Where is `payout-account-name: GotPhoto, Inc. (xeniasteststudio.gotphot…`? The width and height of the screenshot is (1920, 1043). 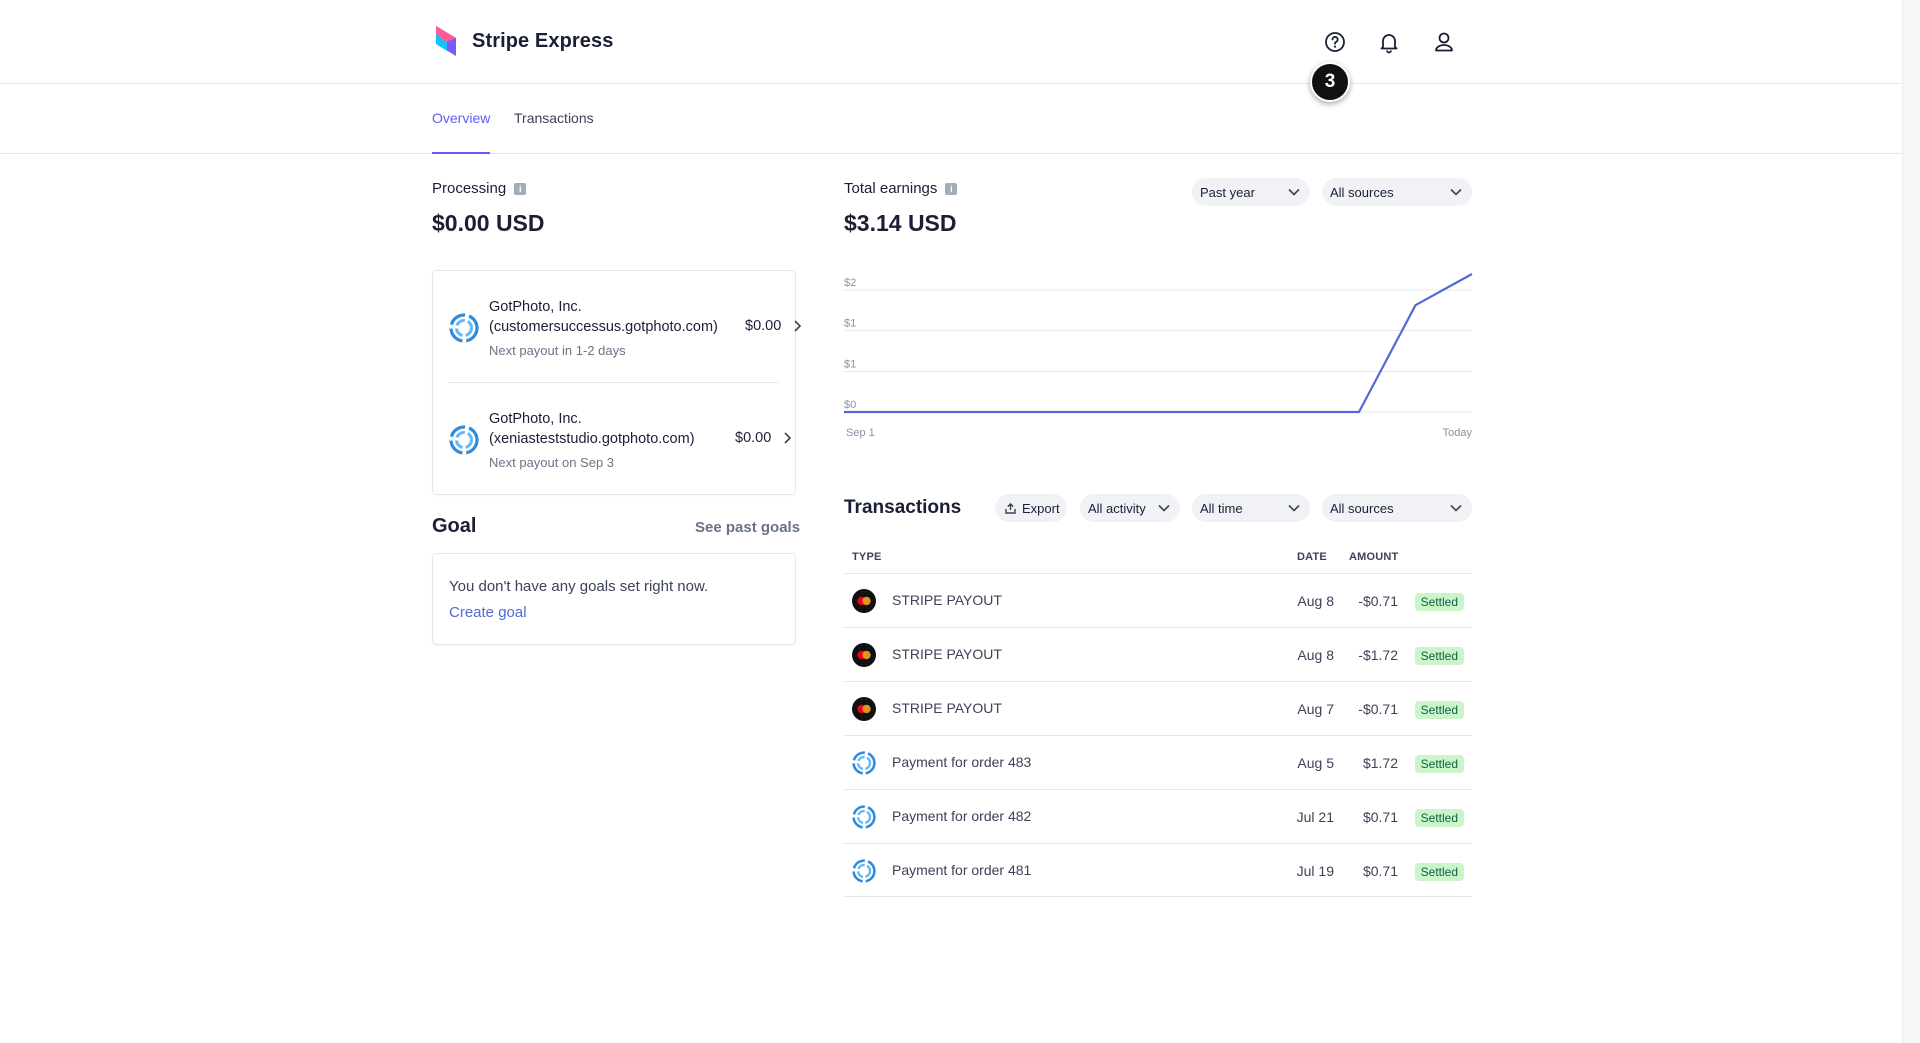 payout-account-name: GotPhoto, Inc. (xeniasteststudio.gotphot… is located at coordinates (592, 429).